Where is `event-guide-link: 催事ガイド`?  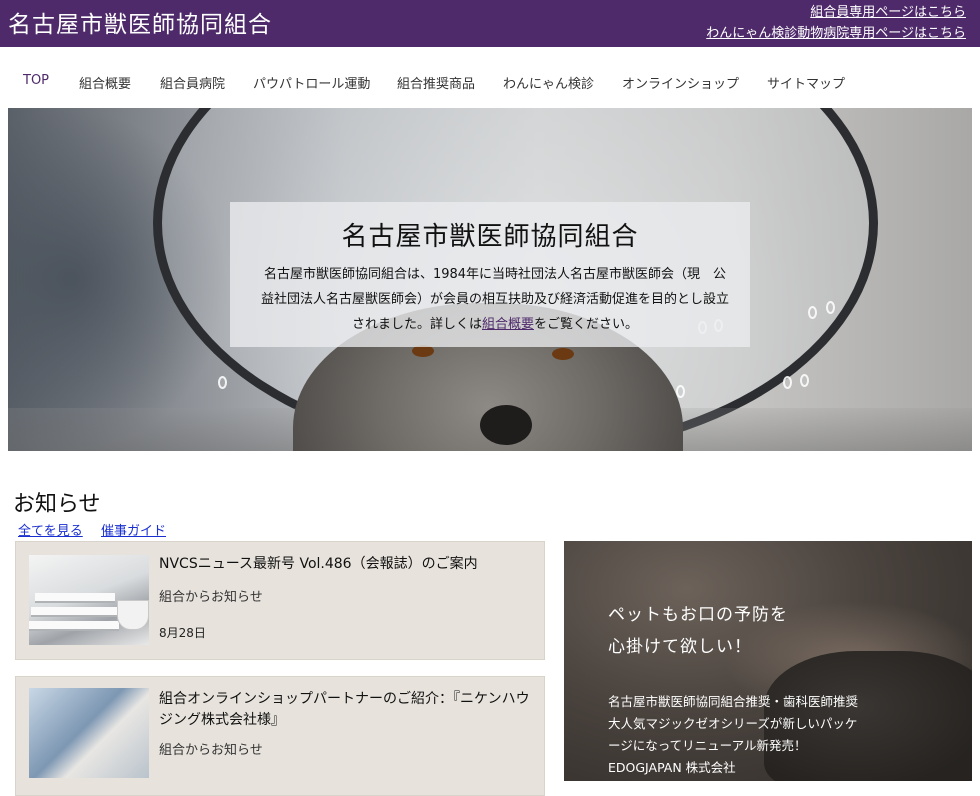 event-guide-link: 催事ガイド is located at coordinates (133, 529).